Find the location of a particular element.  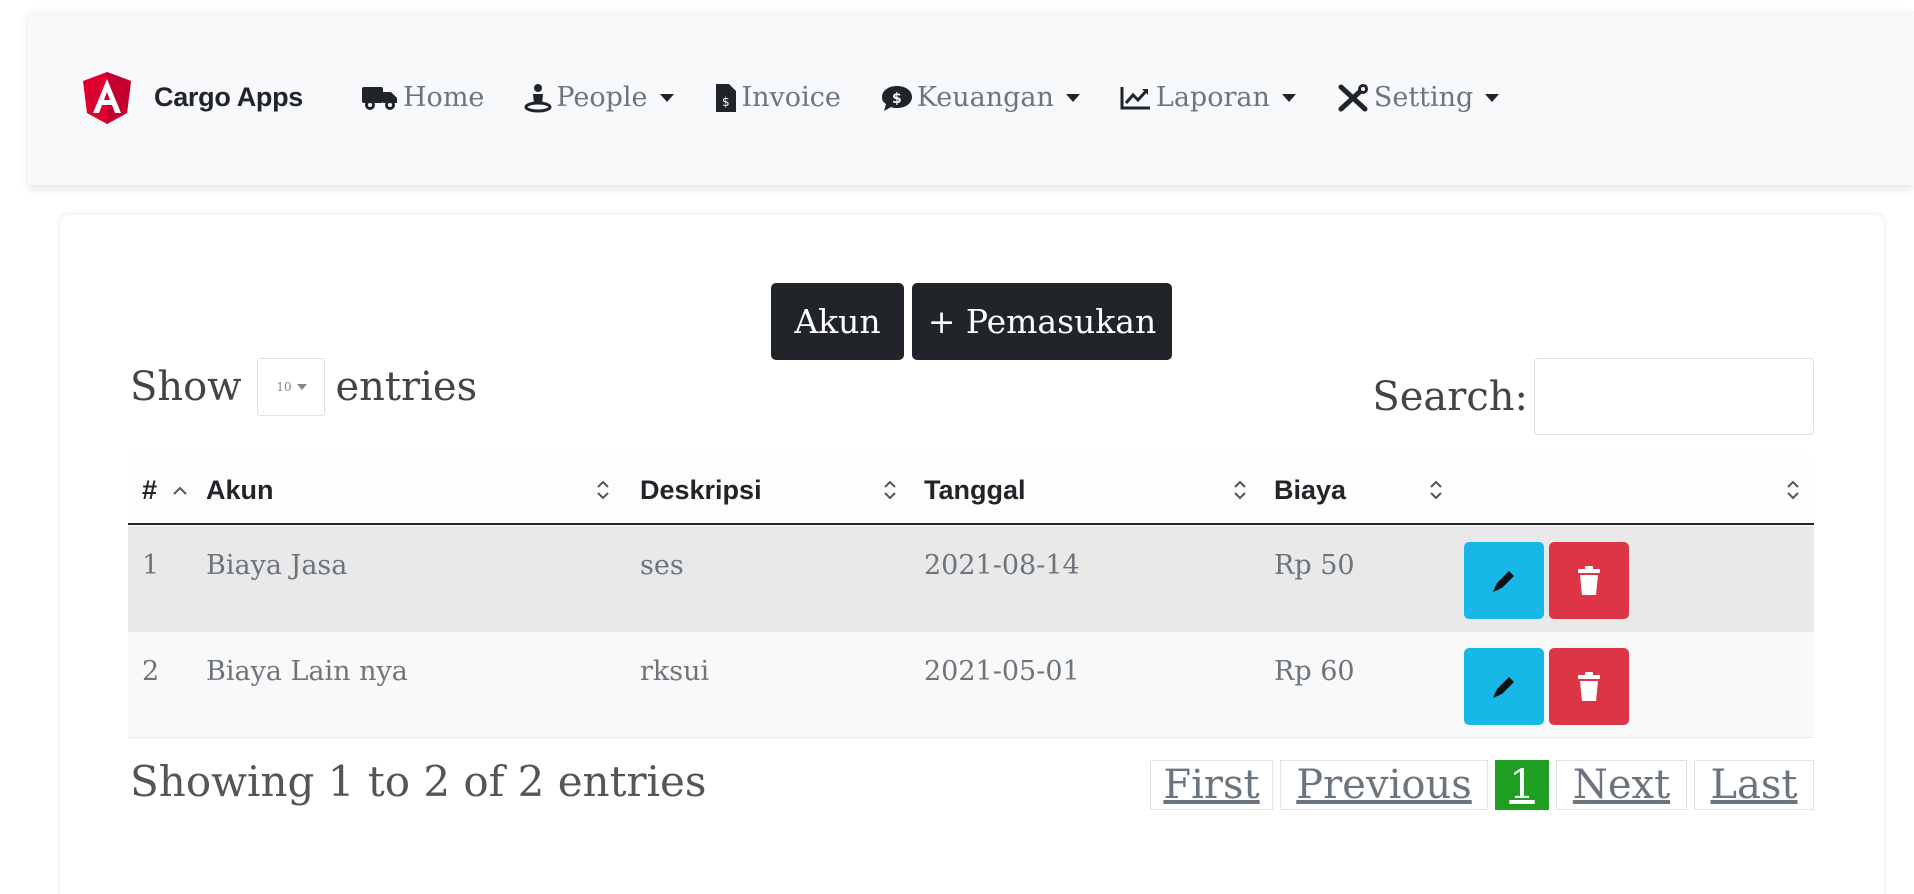

angular-logo-icon is located at coordinates (107, 97).